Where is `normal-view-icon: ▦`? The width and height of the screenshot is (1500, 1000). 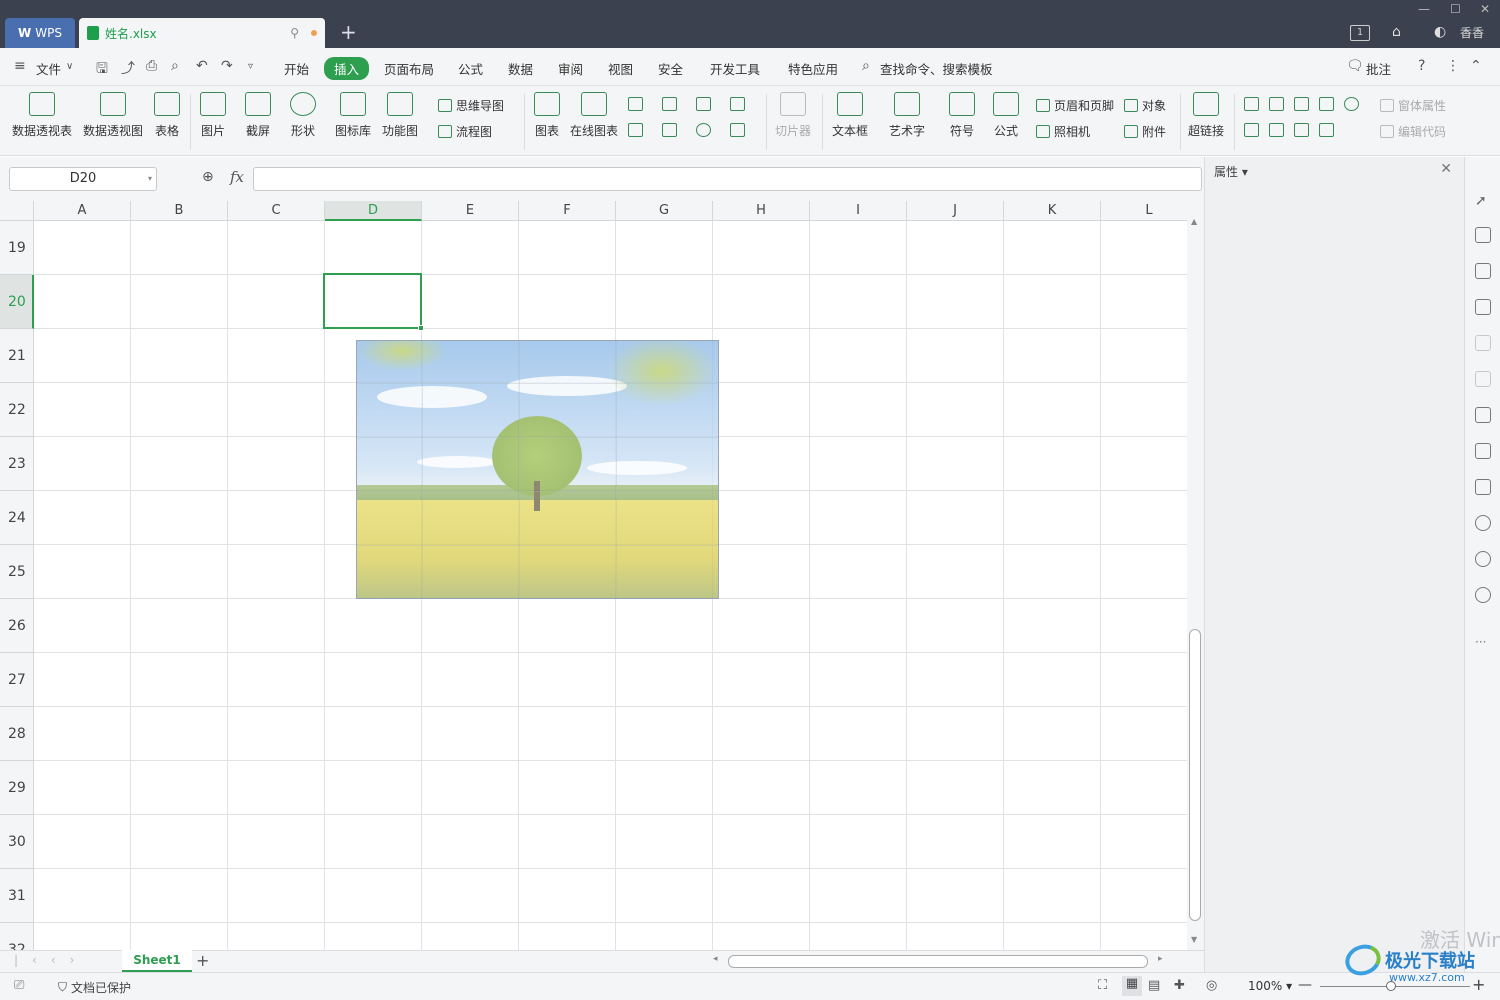 normal-view-icon: ▦ is located at coordinates (1132, 986).